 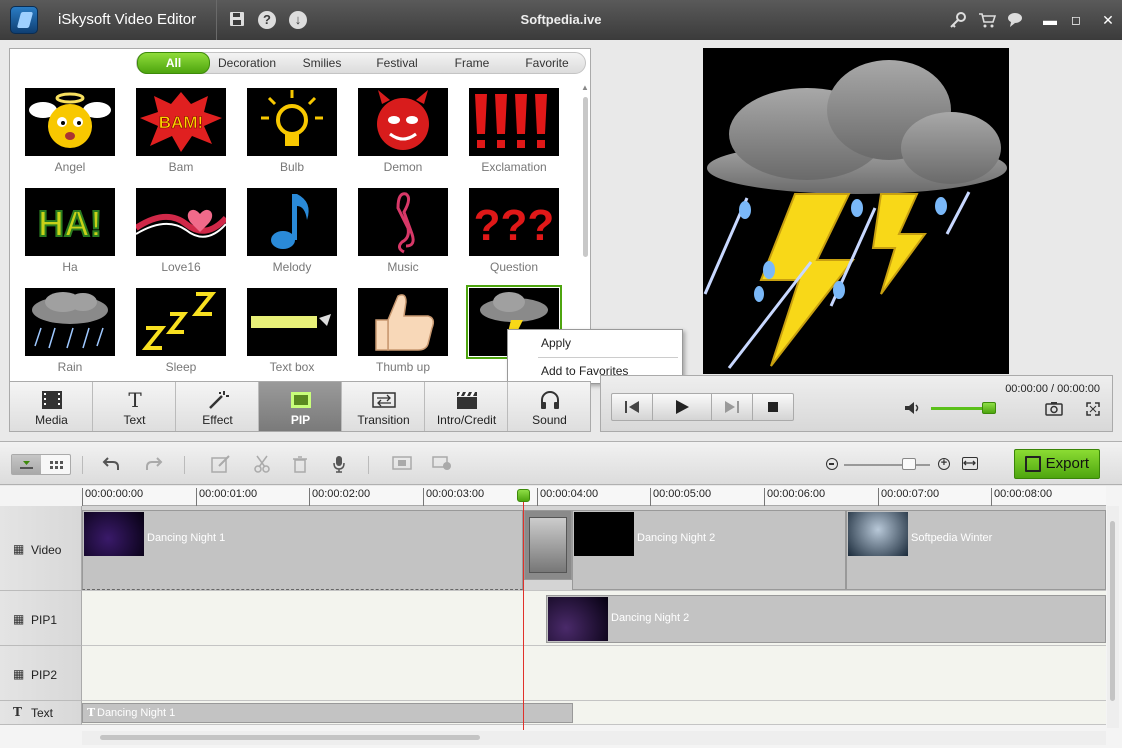 I want to click on app-title: iSkysoft Video Editor, so click(x=127, y=19).